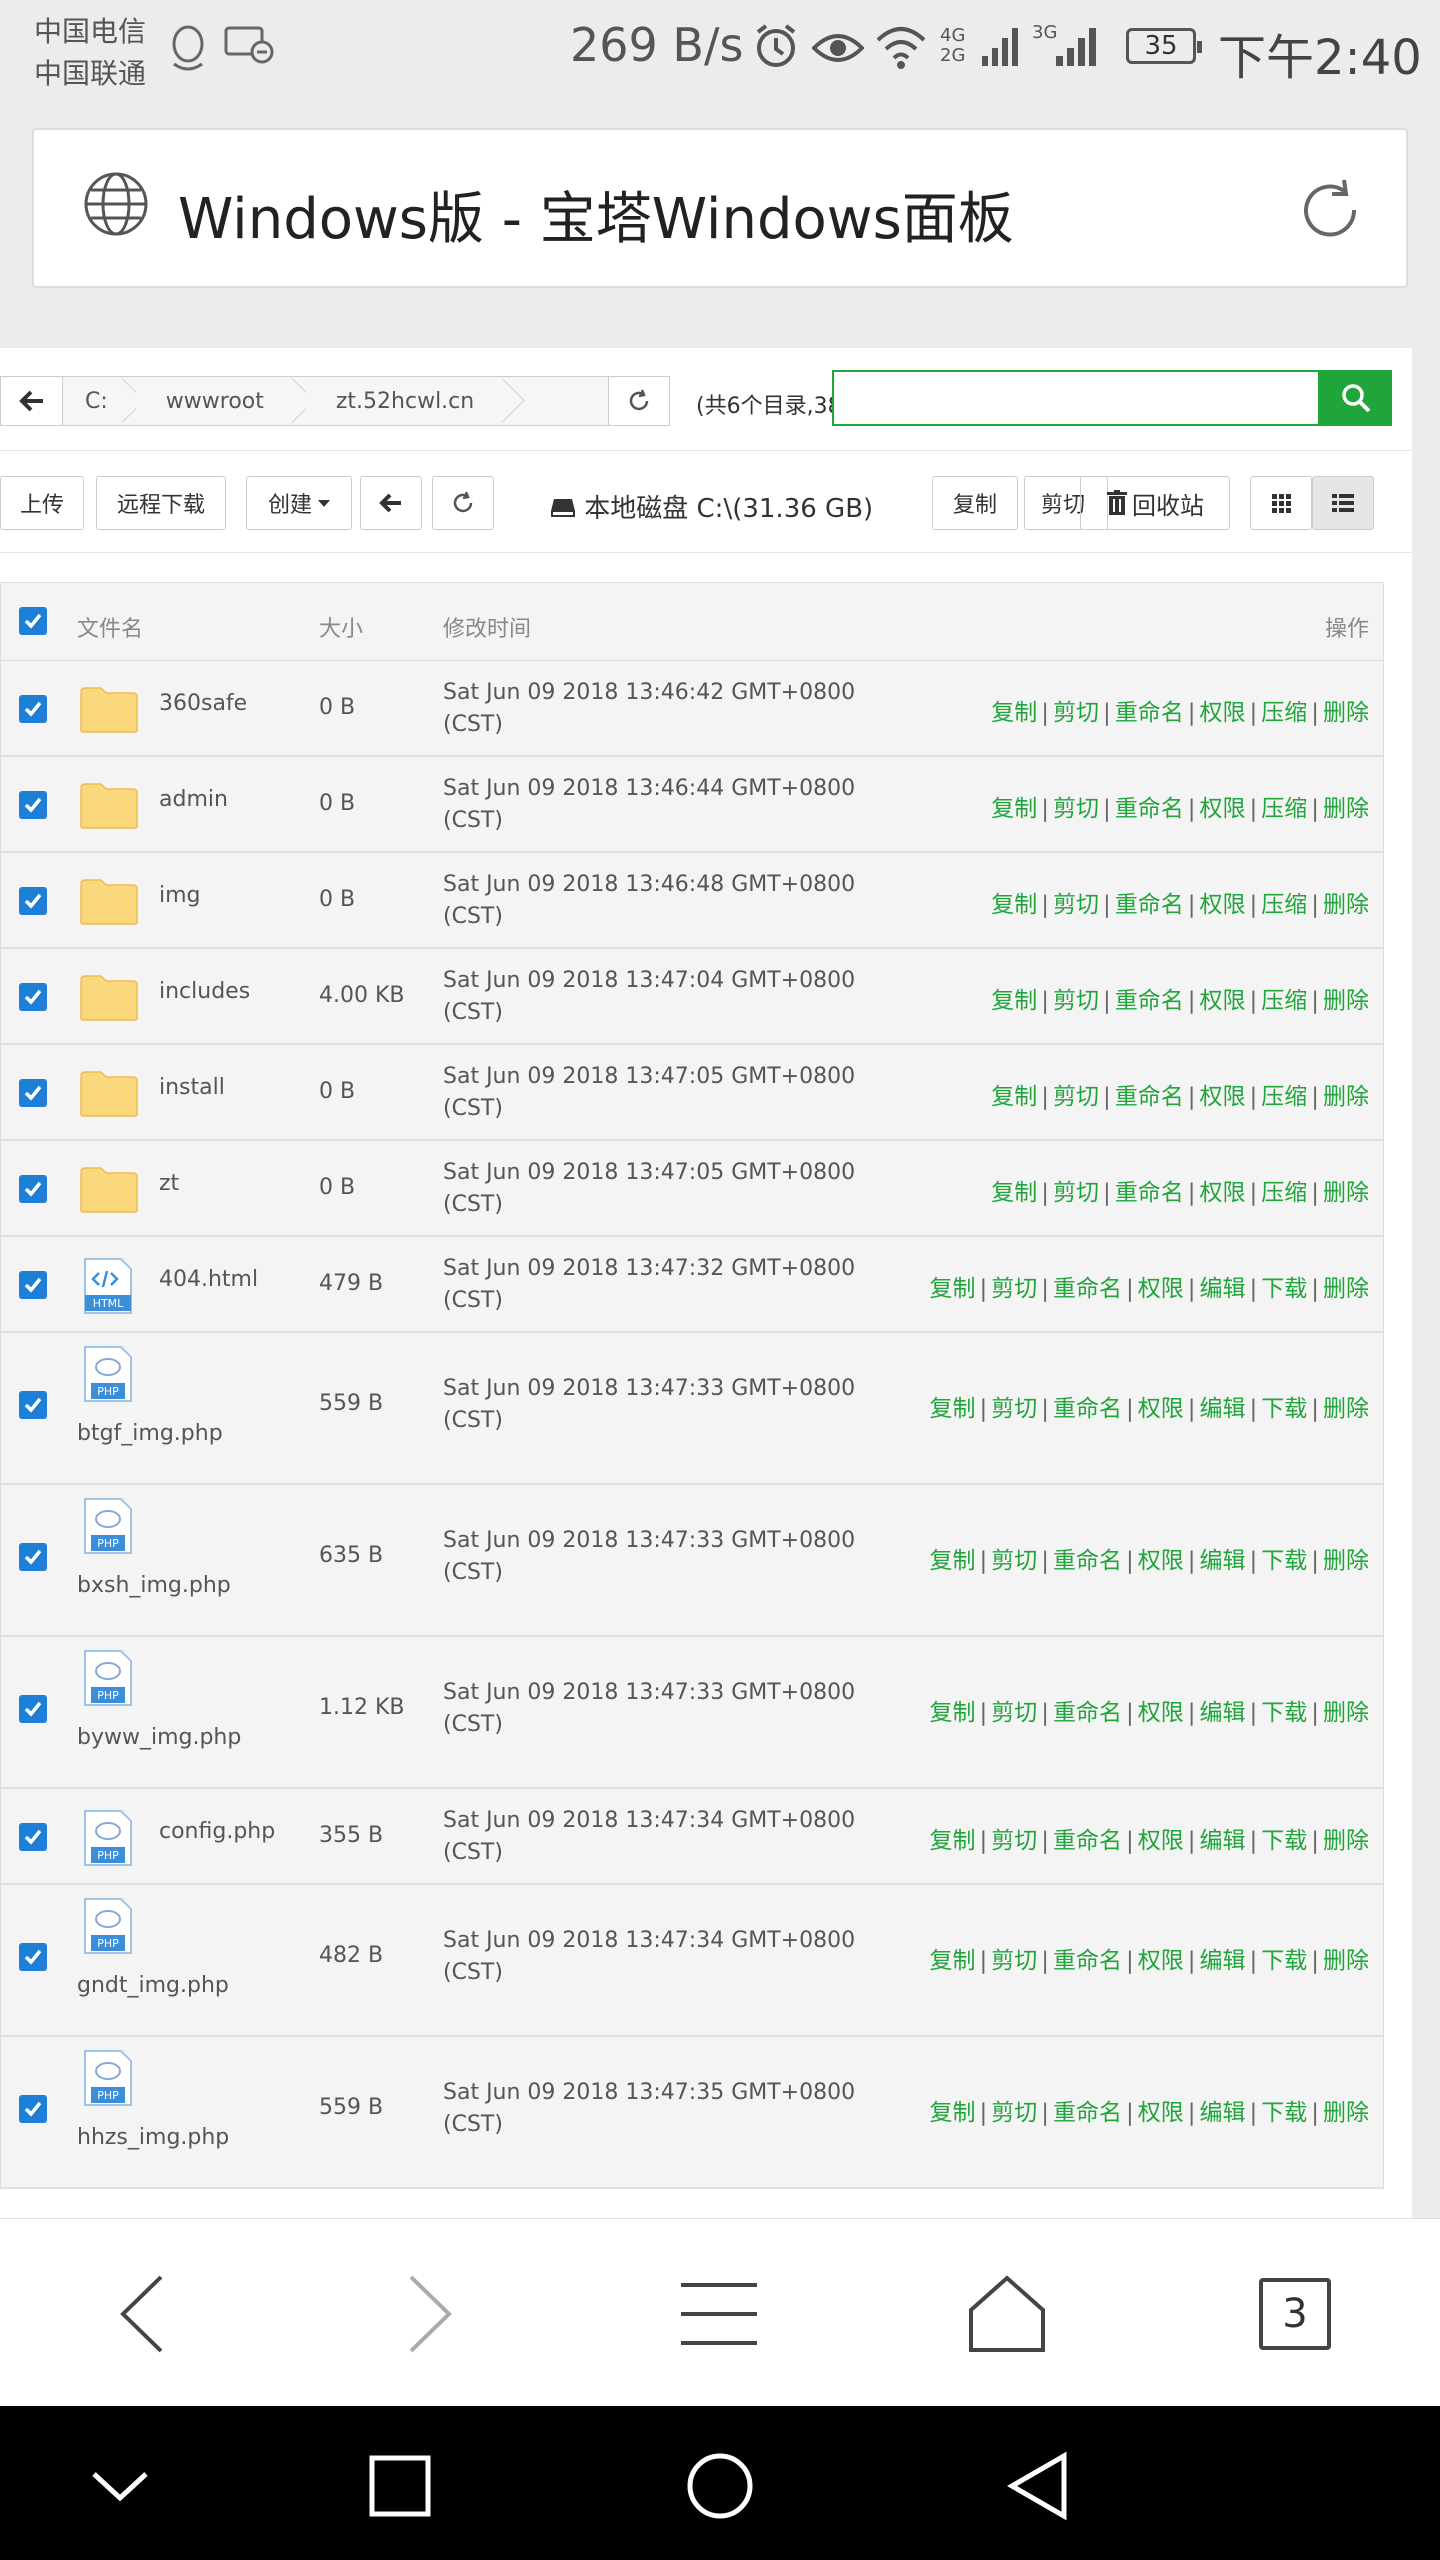 Image resolution: width=1440 pixels, height=2560 pixels. Describe the element at coordinates (400, 2486) in the screenshot. I see `recents-square-icon` at that location.